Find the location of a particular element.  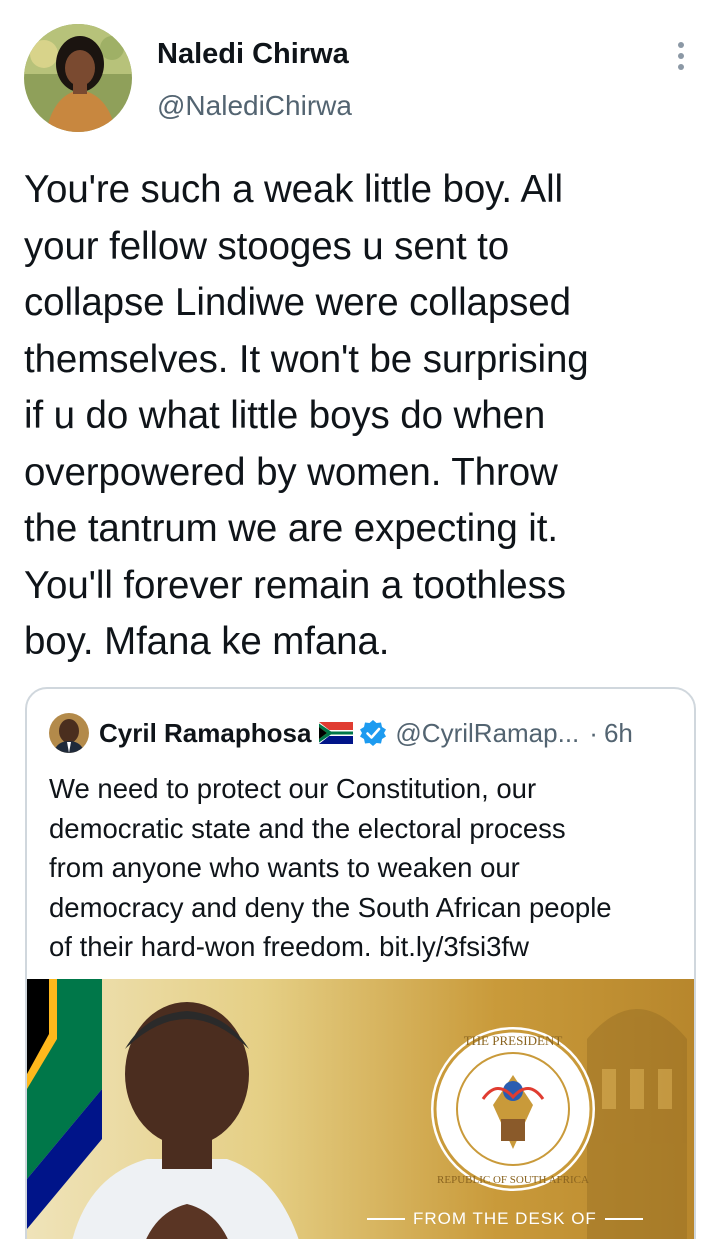

more-vertical-icon is located at coordinates (681, 56).